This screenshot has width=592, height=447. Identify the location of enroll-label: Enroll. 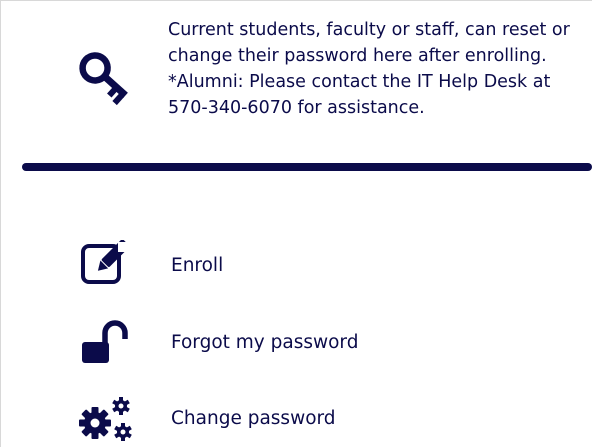
(197, 265).